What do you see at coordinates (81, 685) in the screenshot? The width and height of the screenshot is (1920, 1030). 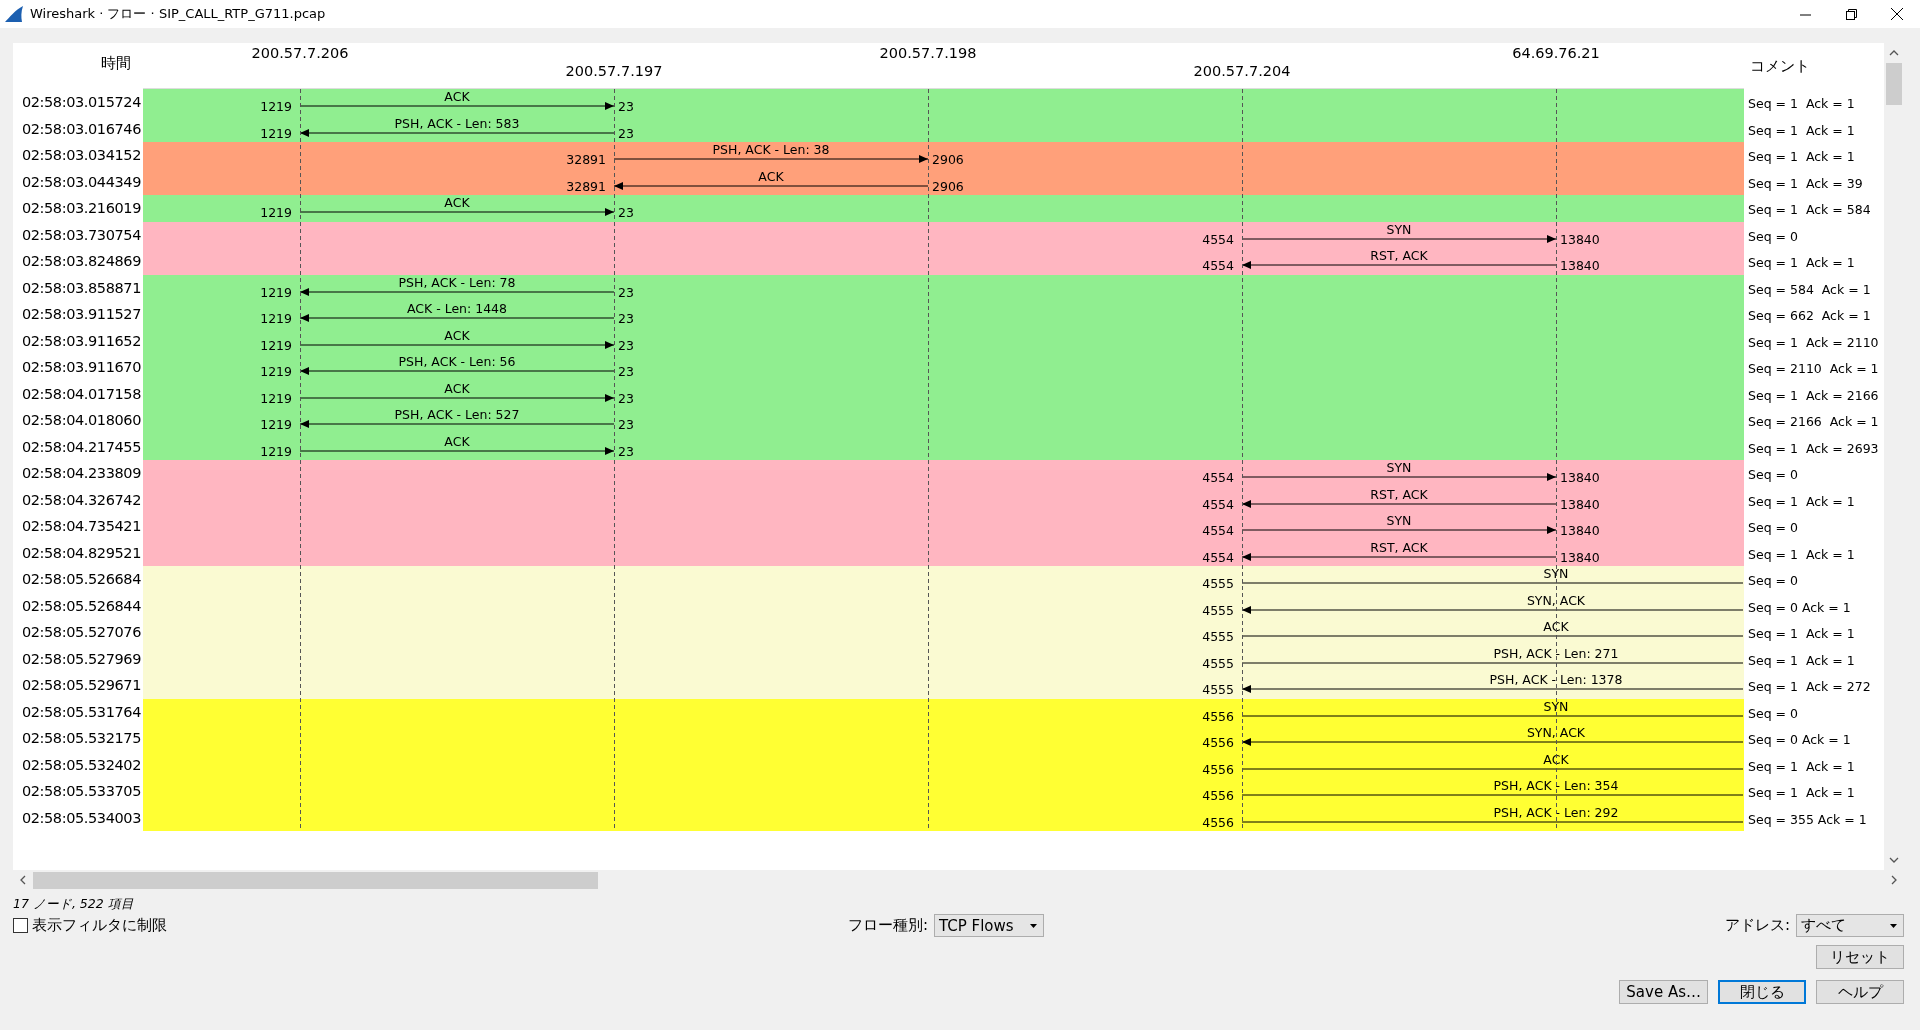 I see `time-cell-text: 02:58:05.529671` at bounding box center [81, 685].